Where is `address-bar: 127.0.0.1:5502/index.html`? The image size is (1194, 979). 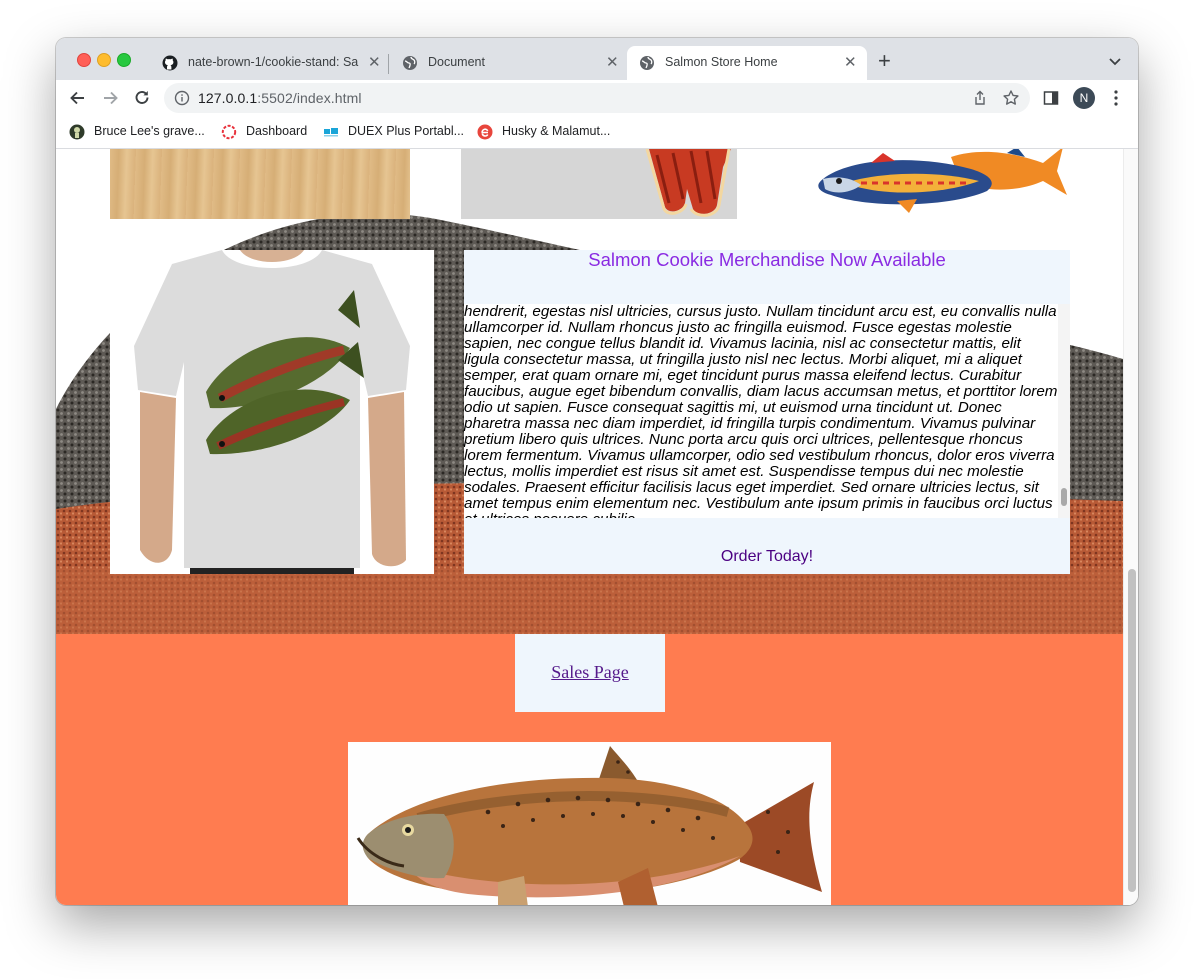 address-bar: 127.0.0.1:5502/index.html is located at coordinates (597, 98).